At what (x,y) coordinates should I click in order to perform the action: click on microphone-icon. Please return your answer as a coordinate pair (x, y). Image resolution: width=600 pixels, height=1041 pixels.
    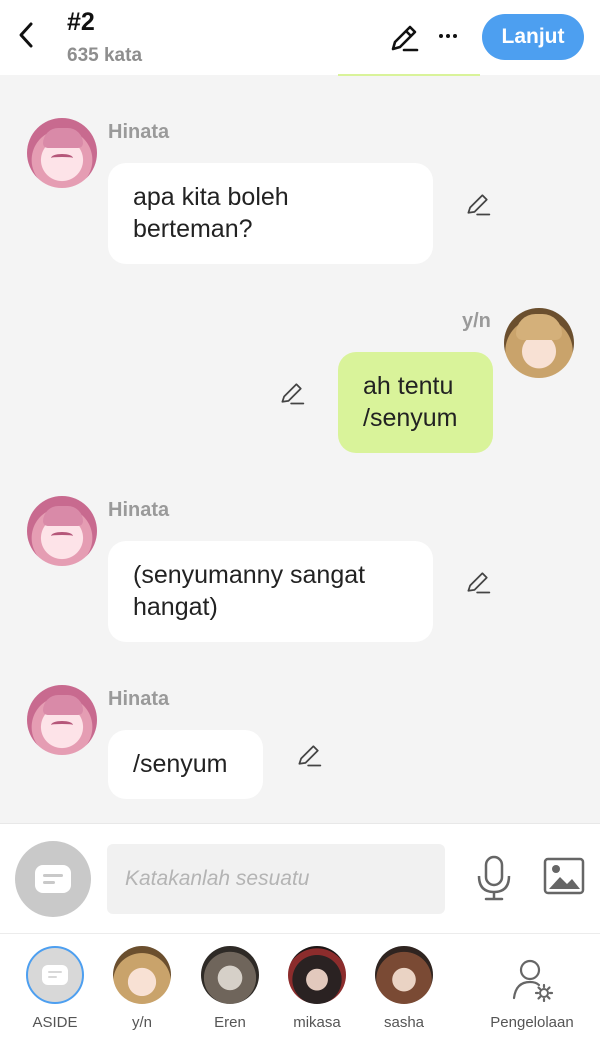
    Looking at the image, I should click on (494, 878).